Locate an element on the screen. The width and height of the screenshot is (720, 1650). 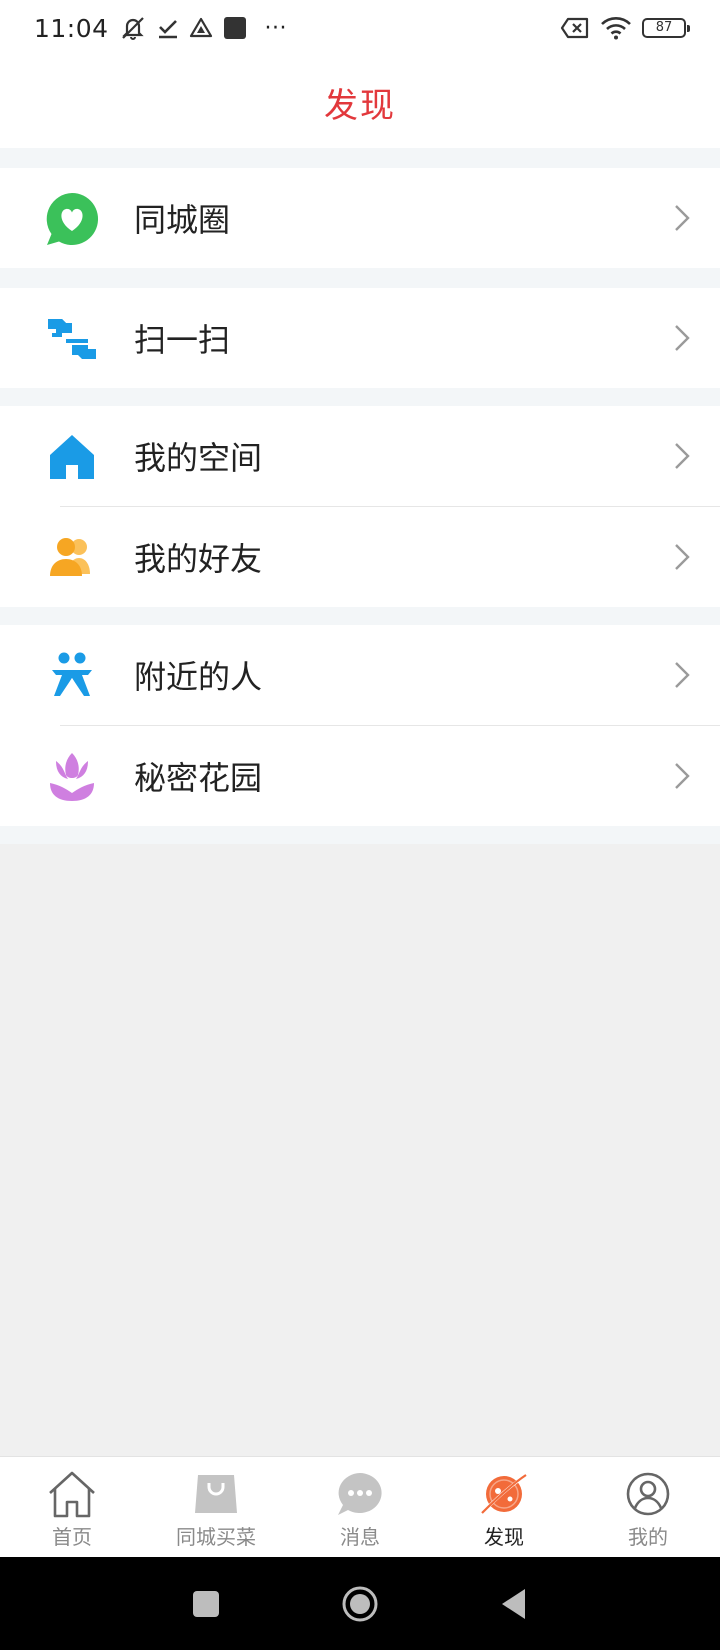
menu-item-my-friends: 我的好友 is located at coordinates (360, 557).